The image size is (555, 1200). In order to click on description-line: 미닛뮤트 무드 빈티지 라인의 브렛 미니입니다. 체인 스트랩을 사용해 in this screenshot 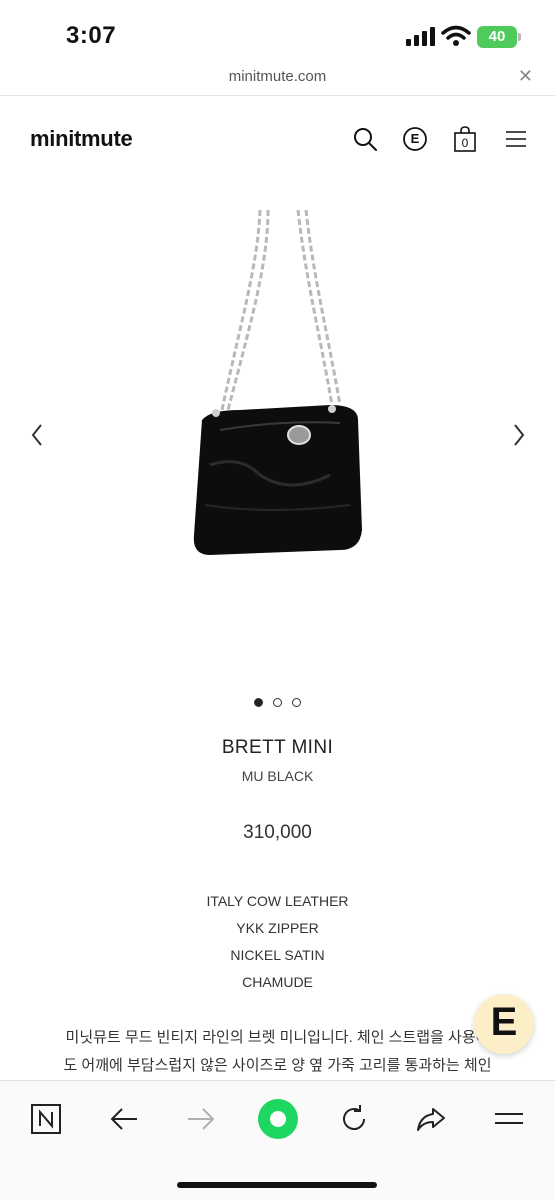, I will do `click(277, 1037)`.